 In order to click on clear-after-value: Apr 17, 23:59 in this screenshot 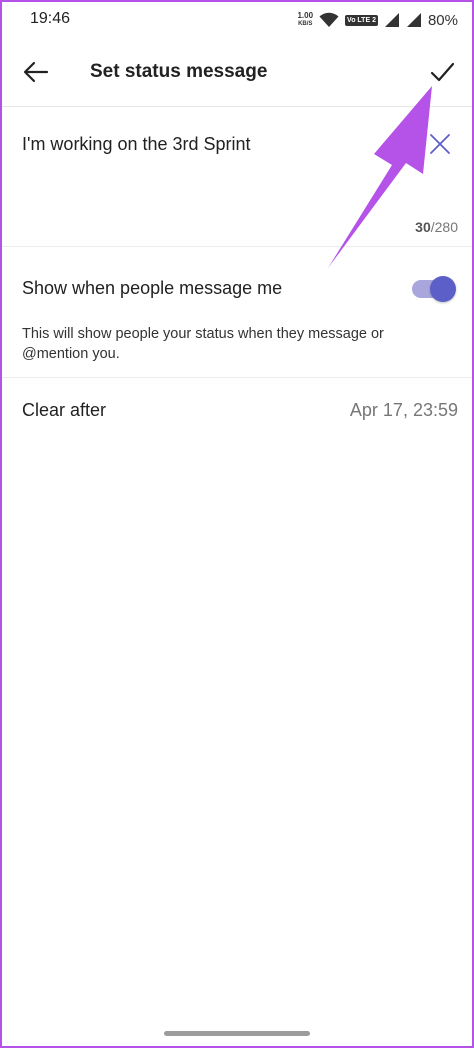, I will do `click(404, 410)`.